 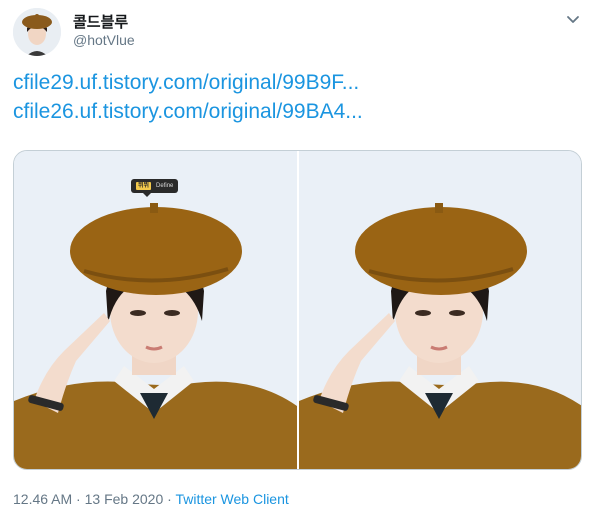 I want to click on tweet-date: 13 Feb 2020, so click(x=124, y=499).